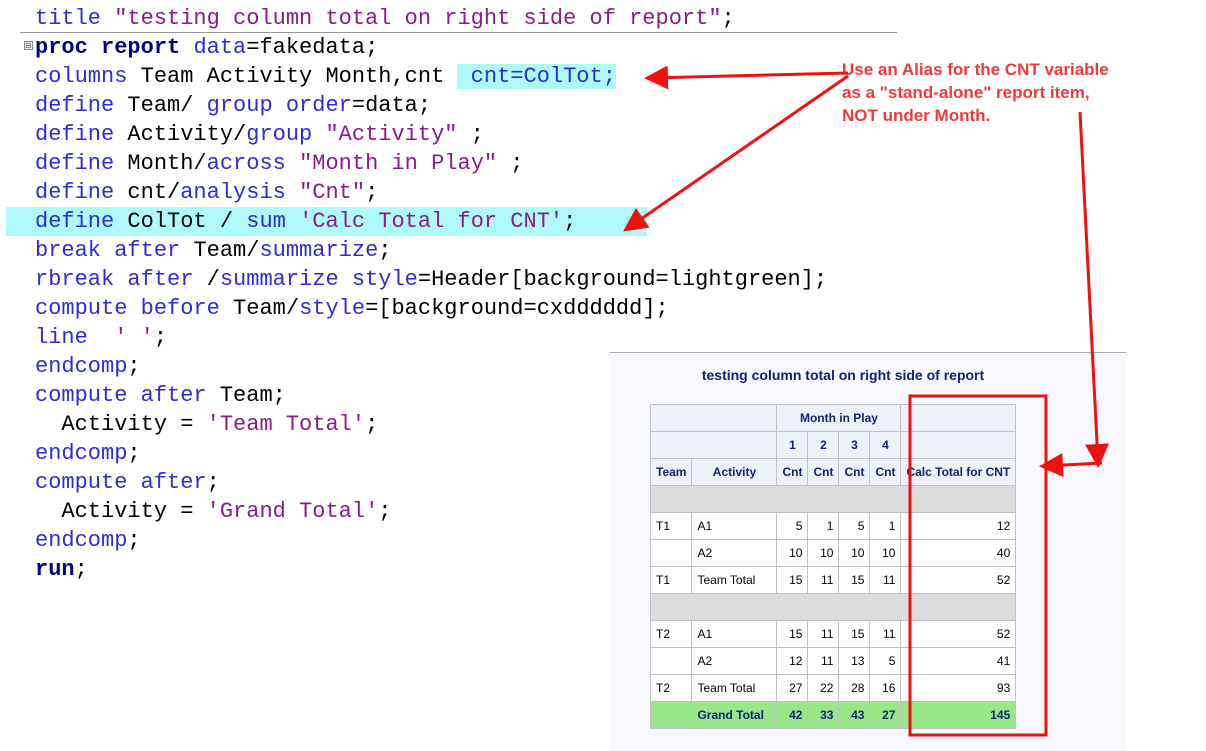  Describe the element at coordinates (1071, 465) in the screenshot. I see `arrow-to-header` at that location.